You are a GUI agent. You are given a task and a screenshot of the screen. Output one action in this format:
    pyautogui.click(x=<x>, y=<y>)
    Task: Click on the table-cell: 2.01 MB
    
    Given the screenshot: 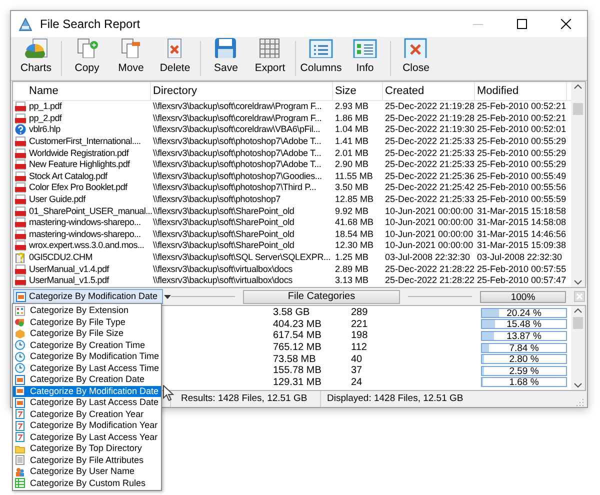 What is the action you would take?
    pyautogui.click(x=352, y=153)
    